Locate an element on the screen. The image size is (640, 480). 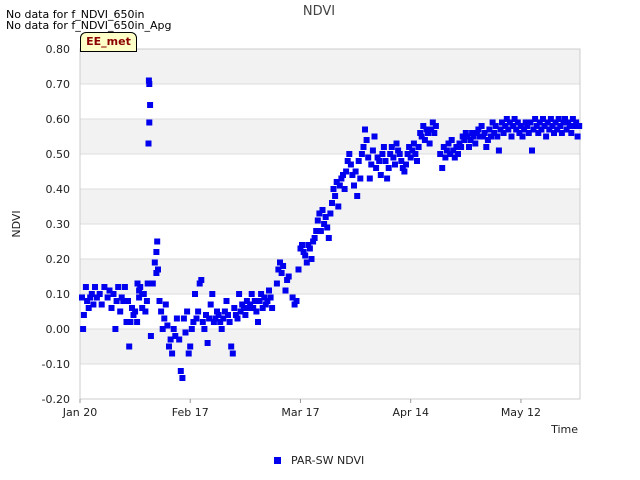
legend-swatch is located at coordinates (277, 460).